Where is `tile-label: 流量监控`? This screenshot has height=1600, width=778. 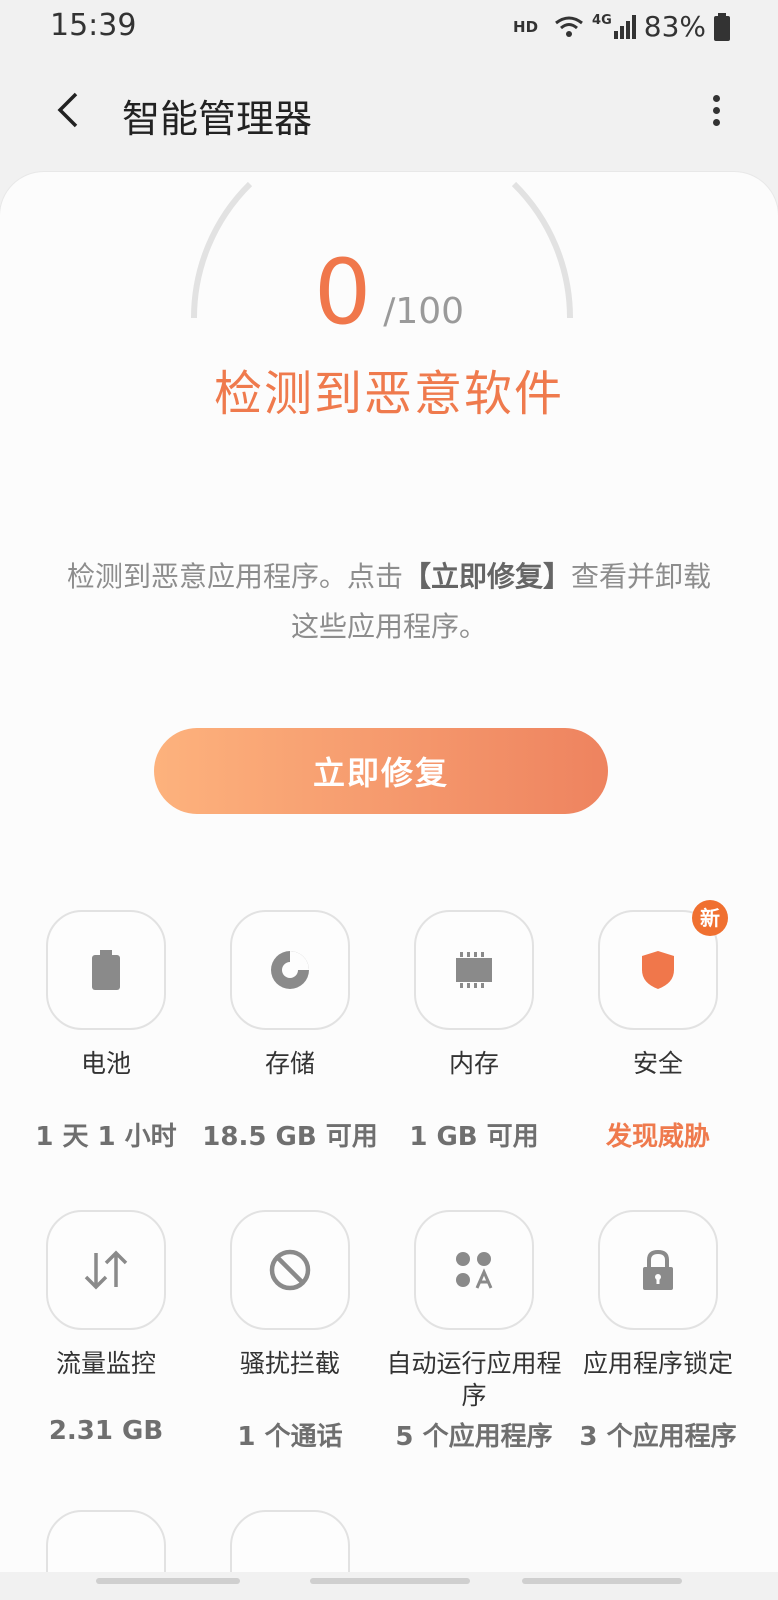
tile-label: 流量监控 is located at coordinates (105, 1363).